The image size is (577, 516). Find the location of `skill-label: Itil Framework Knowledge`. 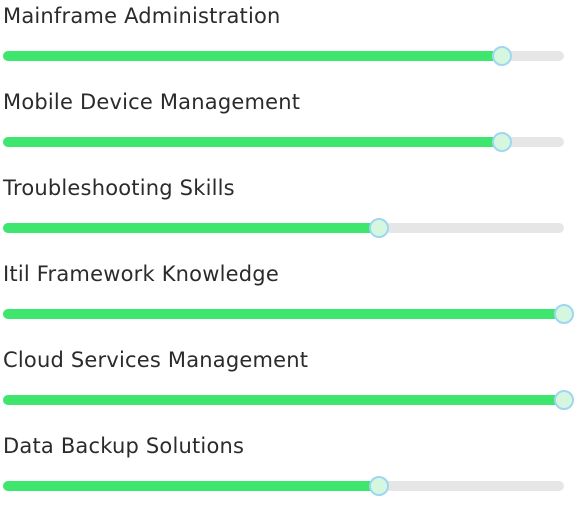

skill-label: Itil Framework Knowledge is located at coordinates (141, 274).